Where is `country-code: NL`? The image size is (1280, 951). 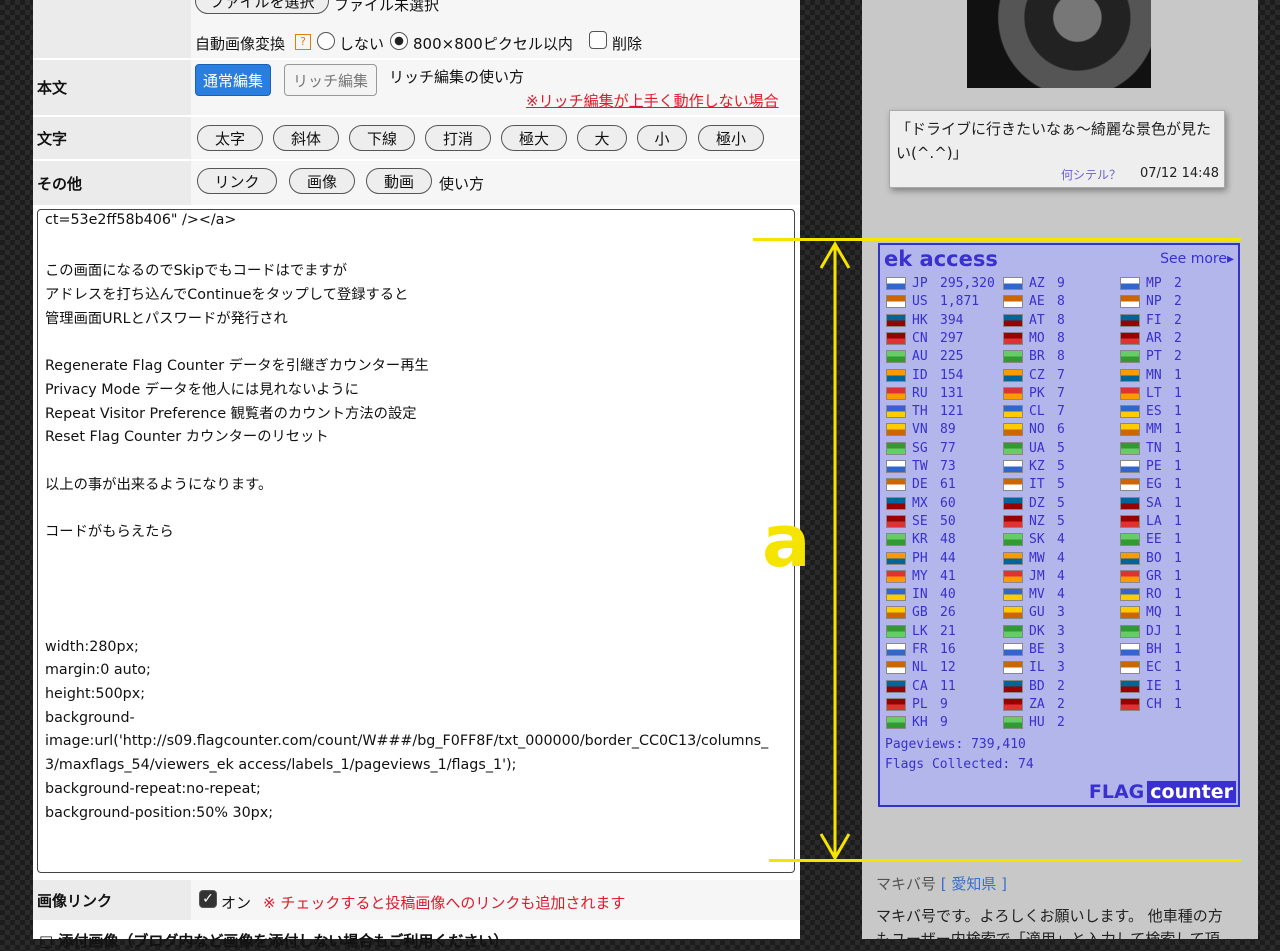 country-code: NL is located at coordinates (920, 668).